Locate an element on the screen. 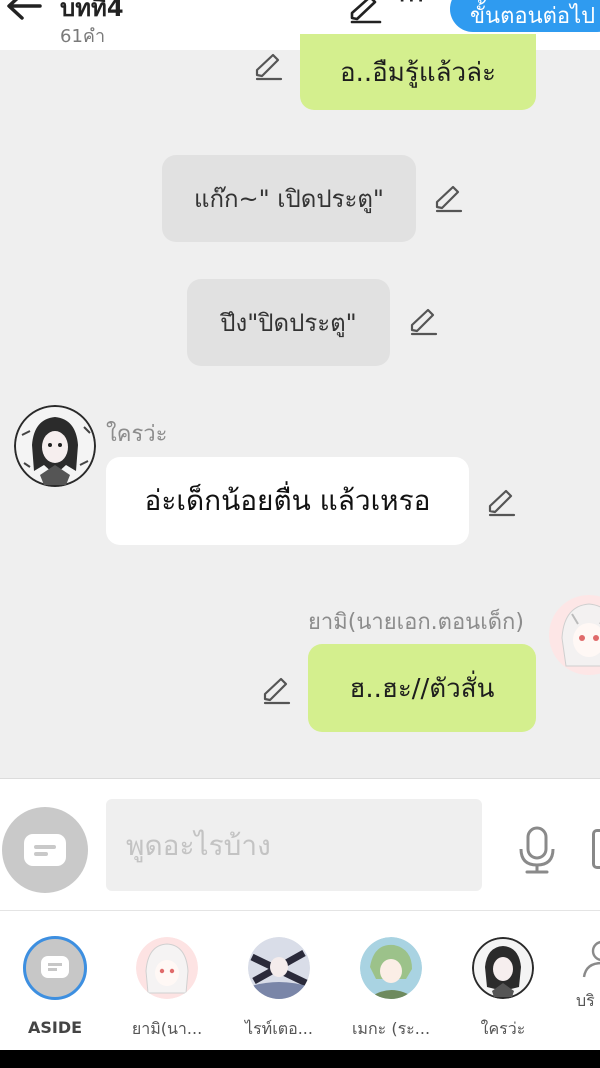 The image size is (600, 1068). character-item: ใครว่ะ is located at coordinates (503, 987).